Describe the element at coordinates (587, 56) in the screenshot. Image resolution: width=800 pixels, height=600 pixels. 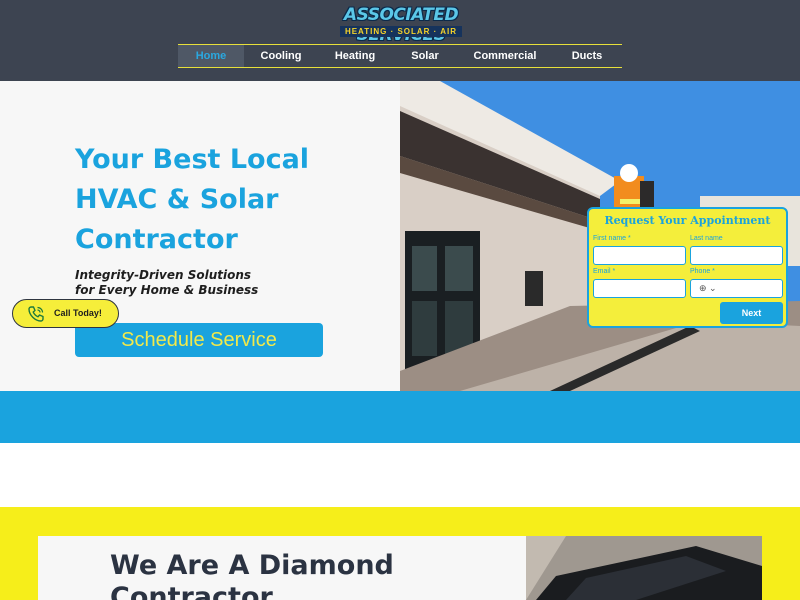
I see `nav-item-ducts: Ducts` at that location.